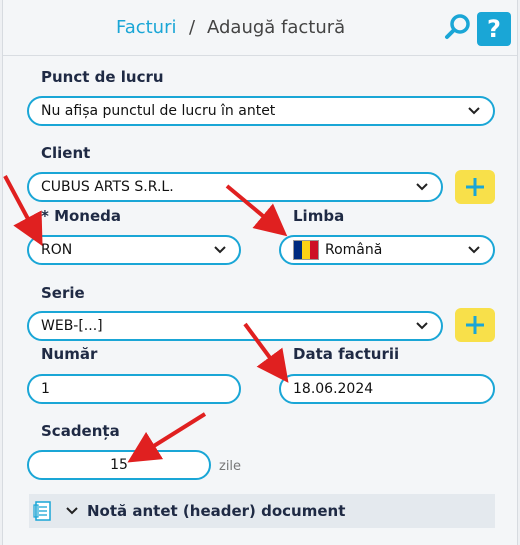 The image size is (520, 545). I want to click on limba-select: Română, so click(387, 250).